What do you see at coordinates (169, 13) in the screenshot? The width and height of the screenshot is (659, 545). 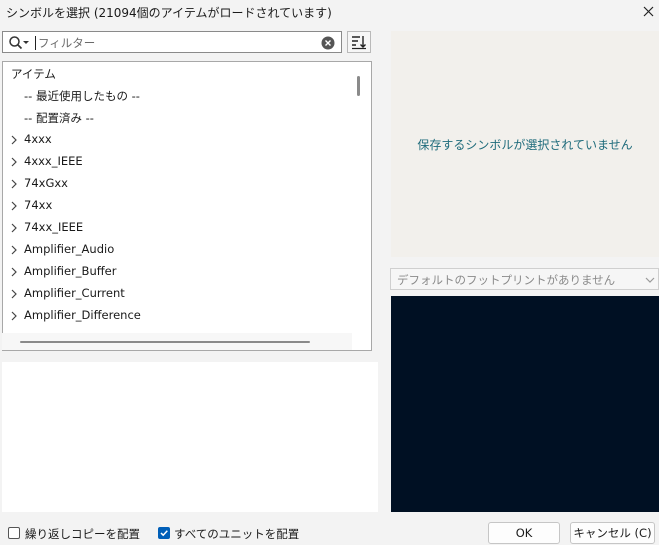 I see `window-title: シンボルを選択 (21094個のアイテムがロードされています)` at bounding box center [169, 13].